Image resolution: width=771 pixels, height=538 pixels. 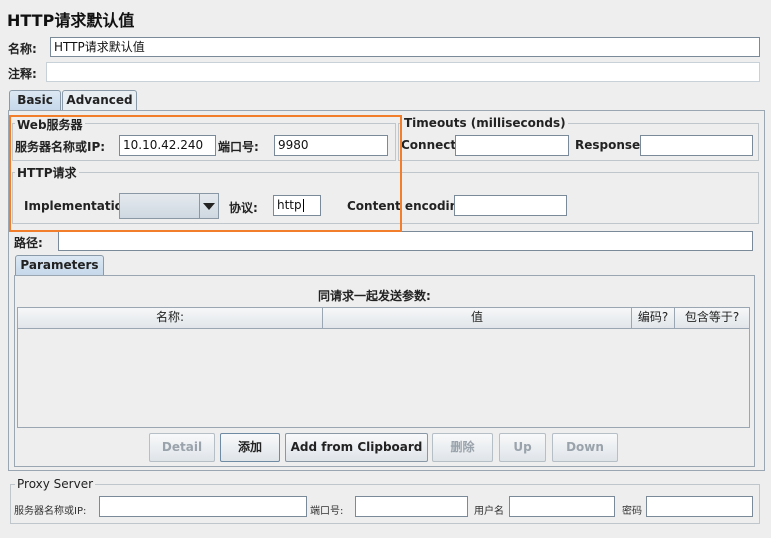 What do you see at coordinates (477, 318) in the screenshot?
I see `column-header-value: 值` at bounding box center [477, 318].